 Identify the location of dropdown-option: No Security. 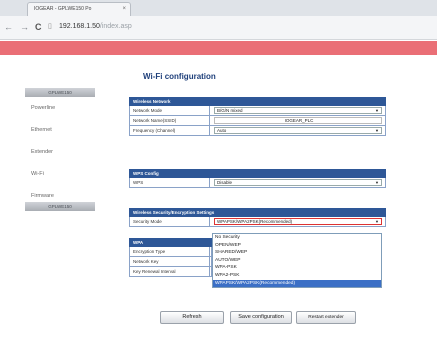
(297, 238).